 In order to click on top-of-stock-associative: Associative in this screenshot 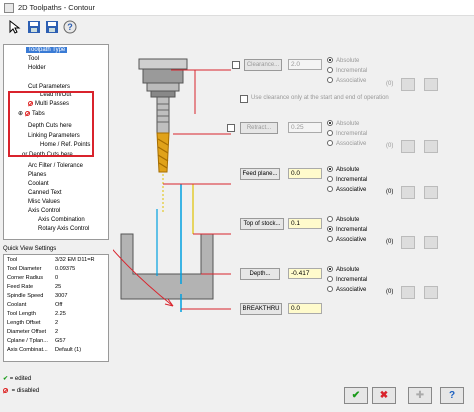, I will do `click(347, 240)`.